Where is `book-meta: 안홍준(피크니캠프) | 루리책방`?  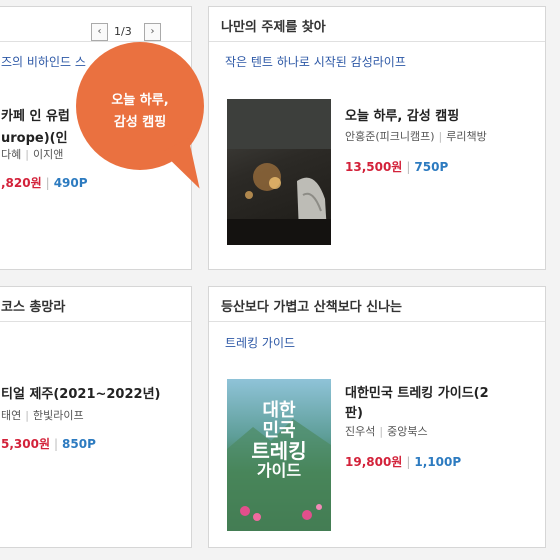
book-meta: 안홍준(피크니캠프) | 루리책방 is located at coordinates (416, 136).